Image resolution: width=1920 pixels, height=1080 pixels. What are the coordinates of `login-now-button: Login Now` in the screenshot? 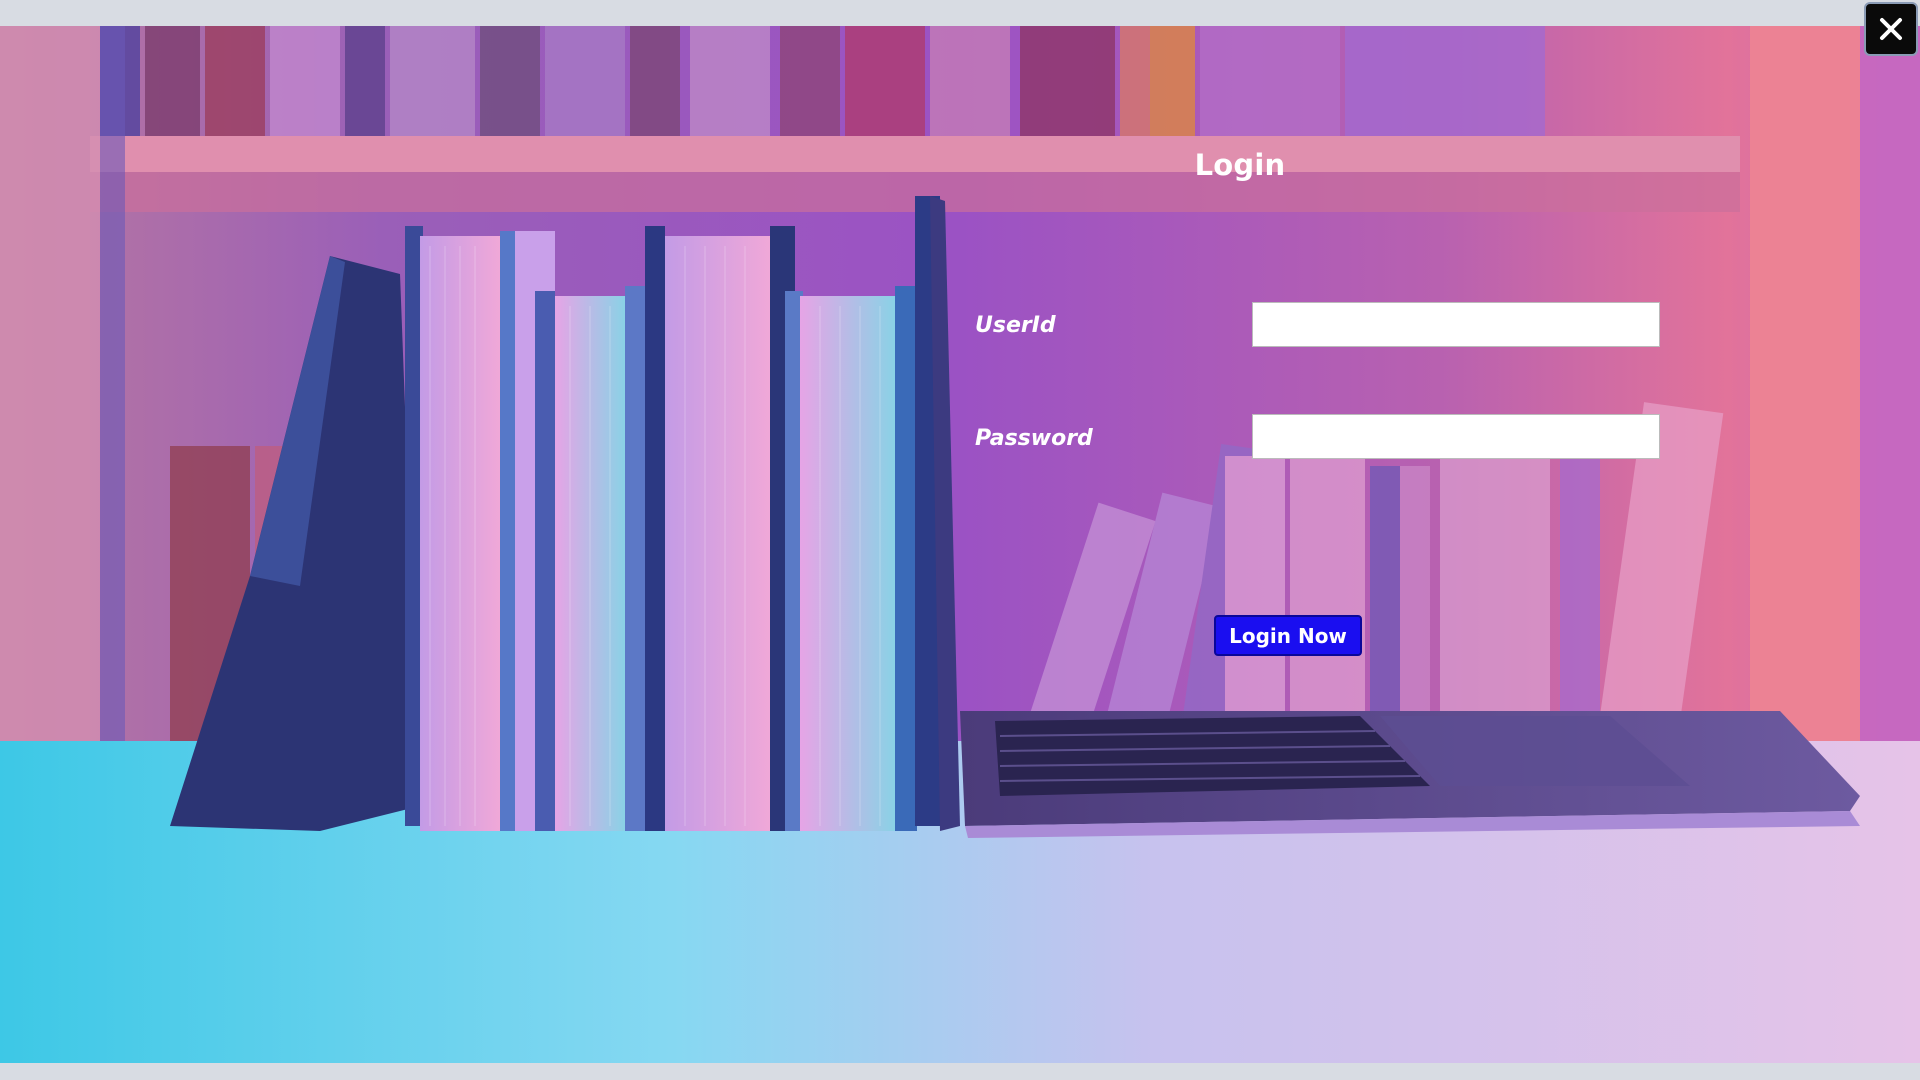 It's located at (1288, 635).